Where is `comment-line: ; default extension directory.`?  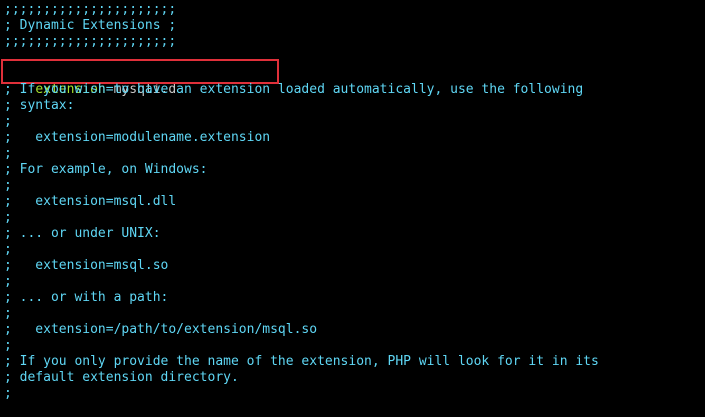 comment-line: ; default extension directory. is located at coordinates (121, 377).